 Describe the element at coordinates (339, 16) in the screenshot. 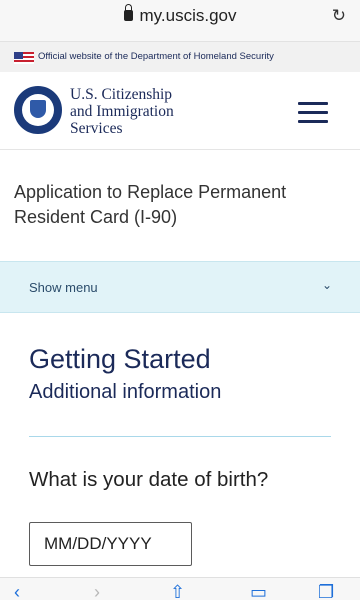

I see `reload-icon: ↻` at that location.